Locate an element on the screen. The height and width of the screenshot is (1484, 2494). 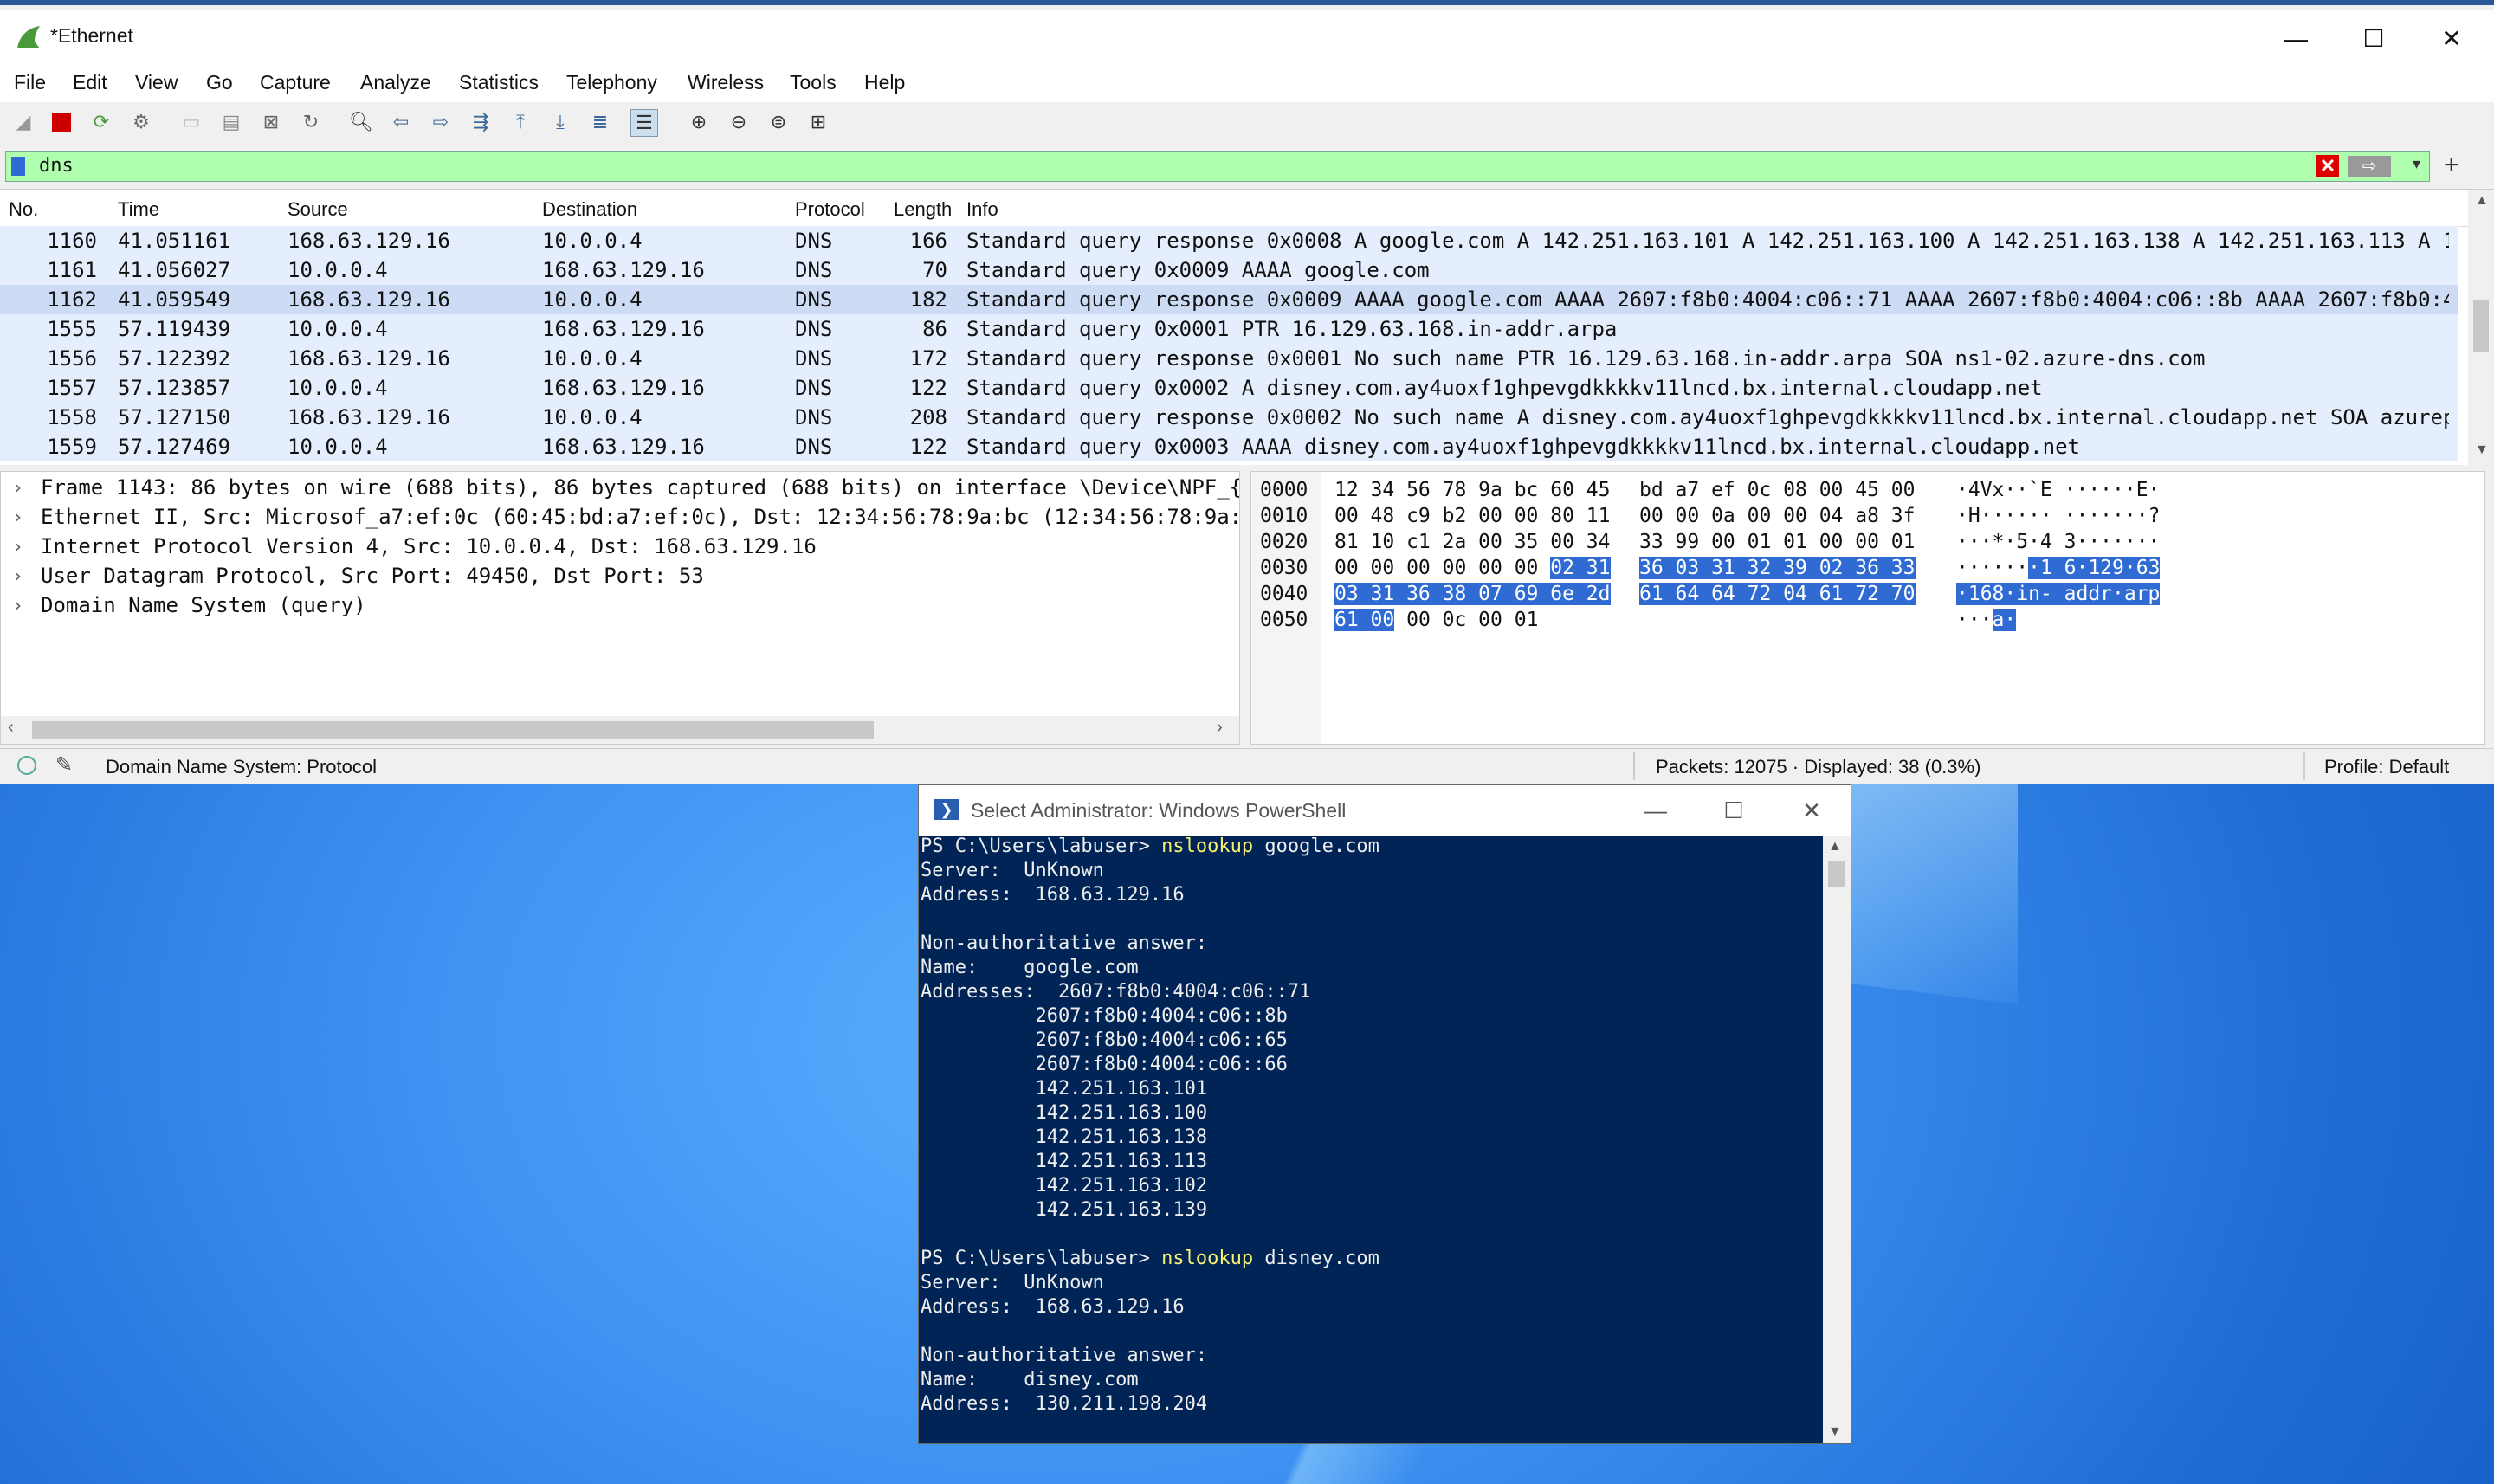
hex-bytes-left: 00 48 c9 b2 00 00 80 11 is located at coordinates (1472, 518).